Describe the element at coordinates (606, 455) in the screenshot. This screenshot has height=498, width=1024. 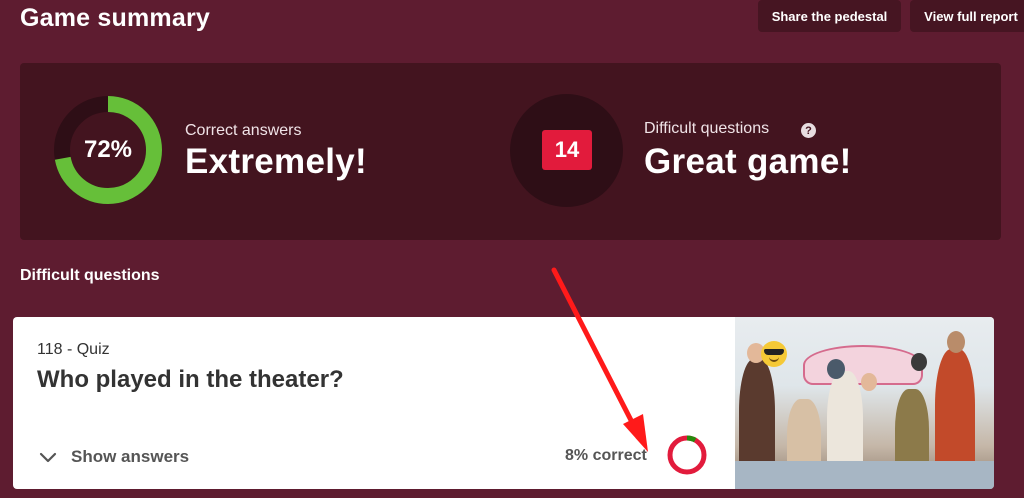
I see `question-correct-label: 8% correct` at that location.